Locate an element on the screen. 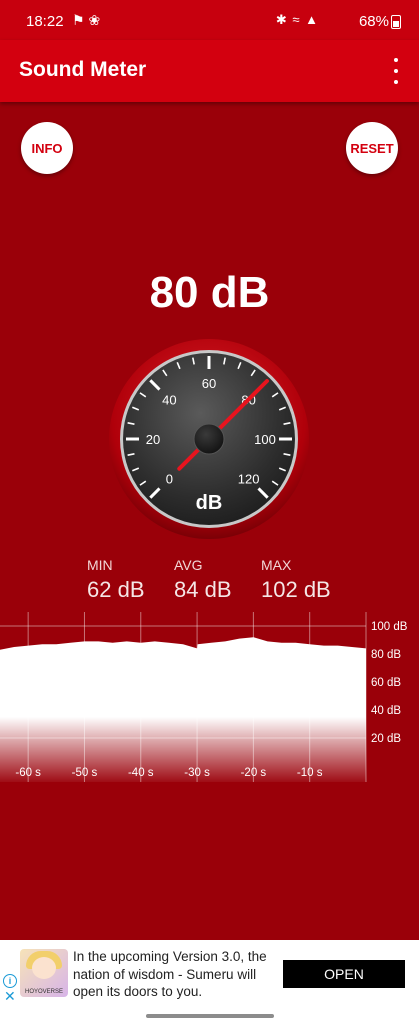 Image resolution: width=419 pixels, height=1024 pixels. gauge-unit: dB is located at coordinates (209, 503).